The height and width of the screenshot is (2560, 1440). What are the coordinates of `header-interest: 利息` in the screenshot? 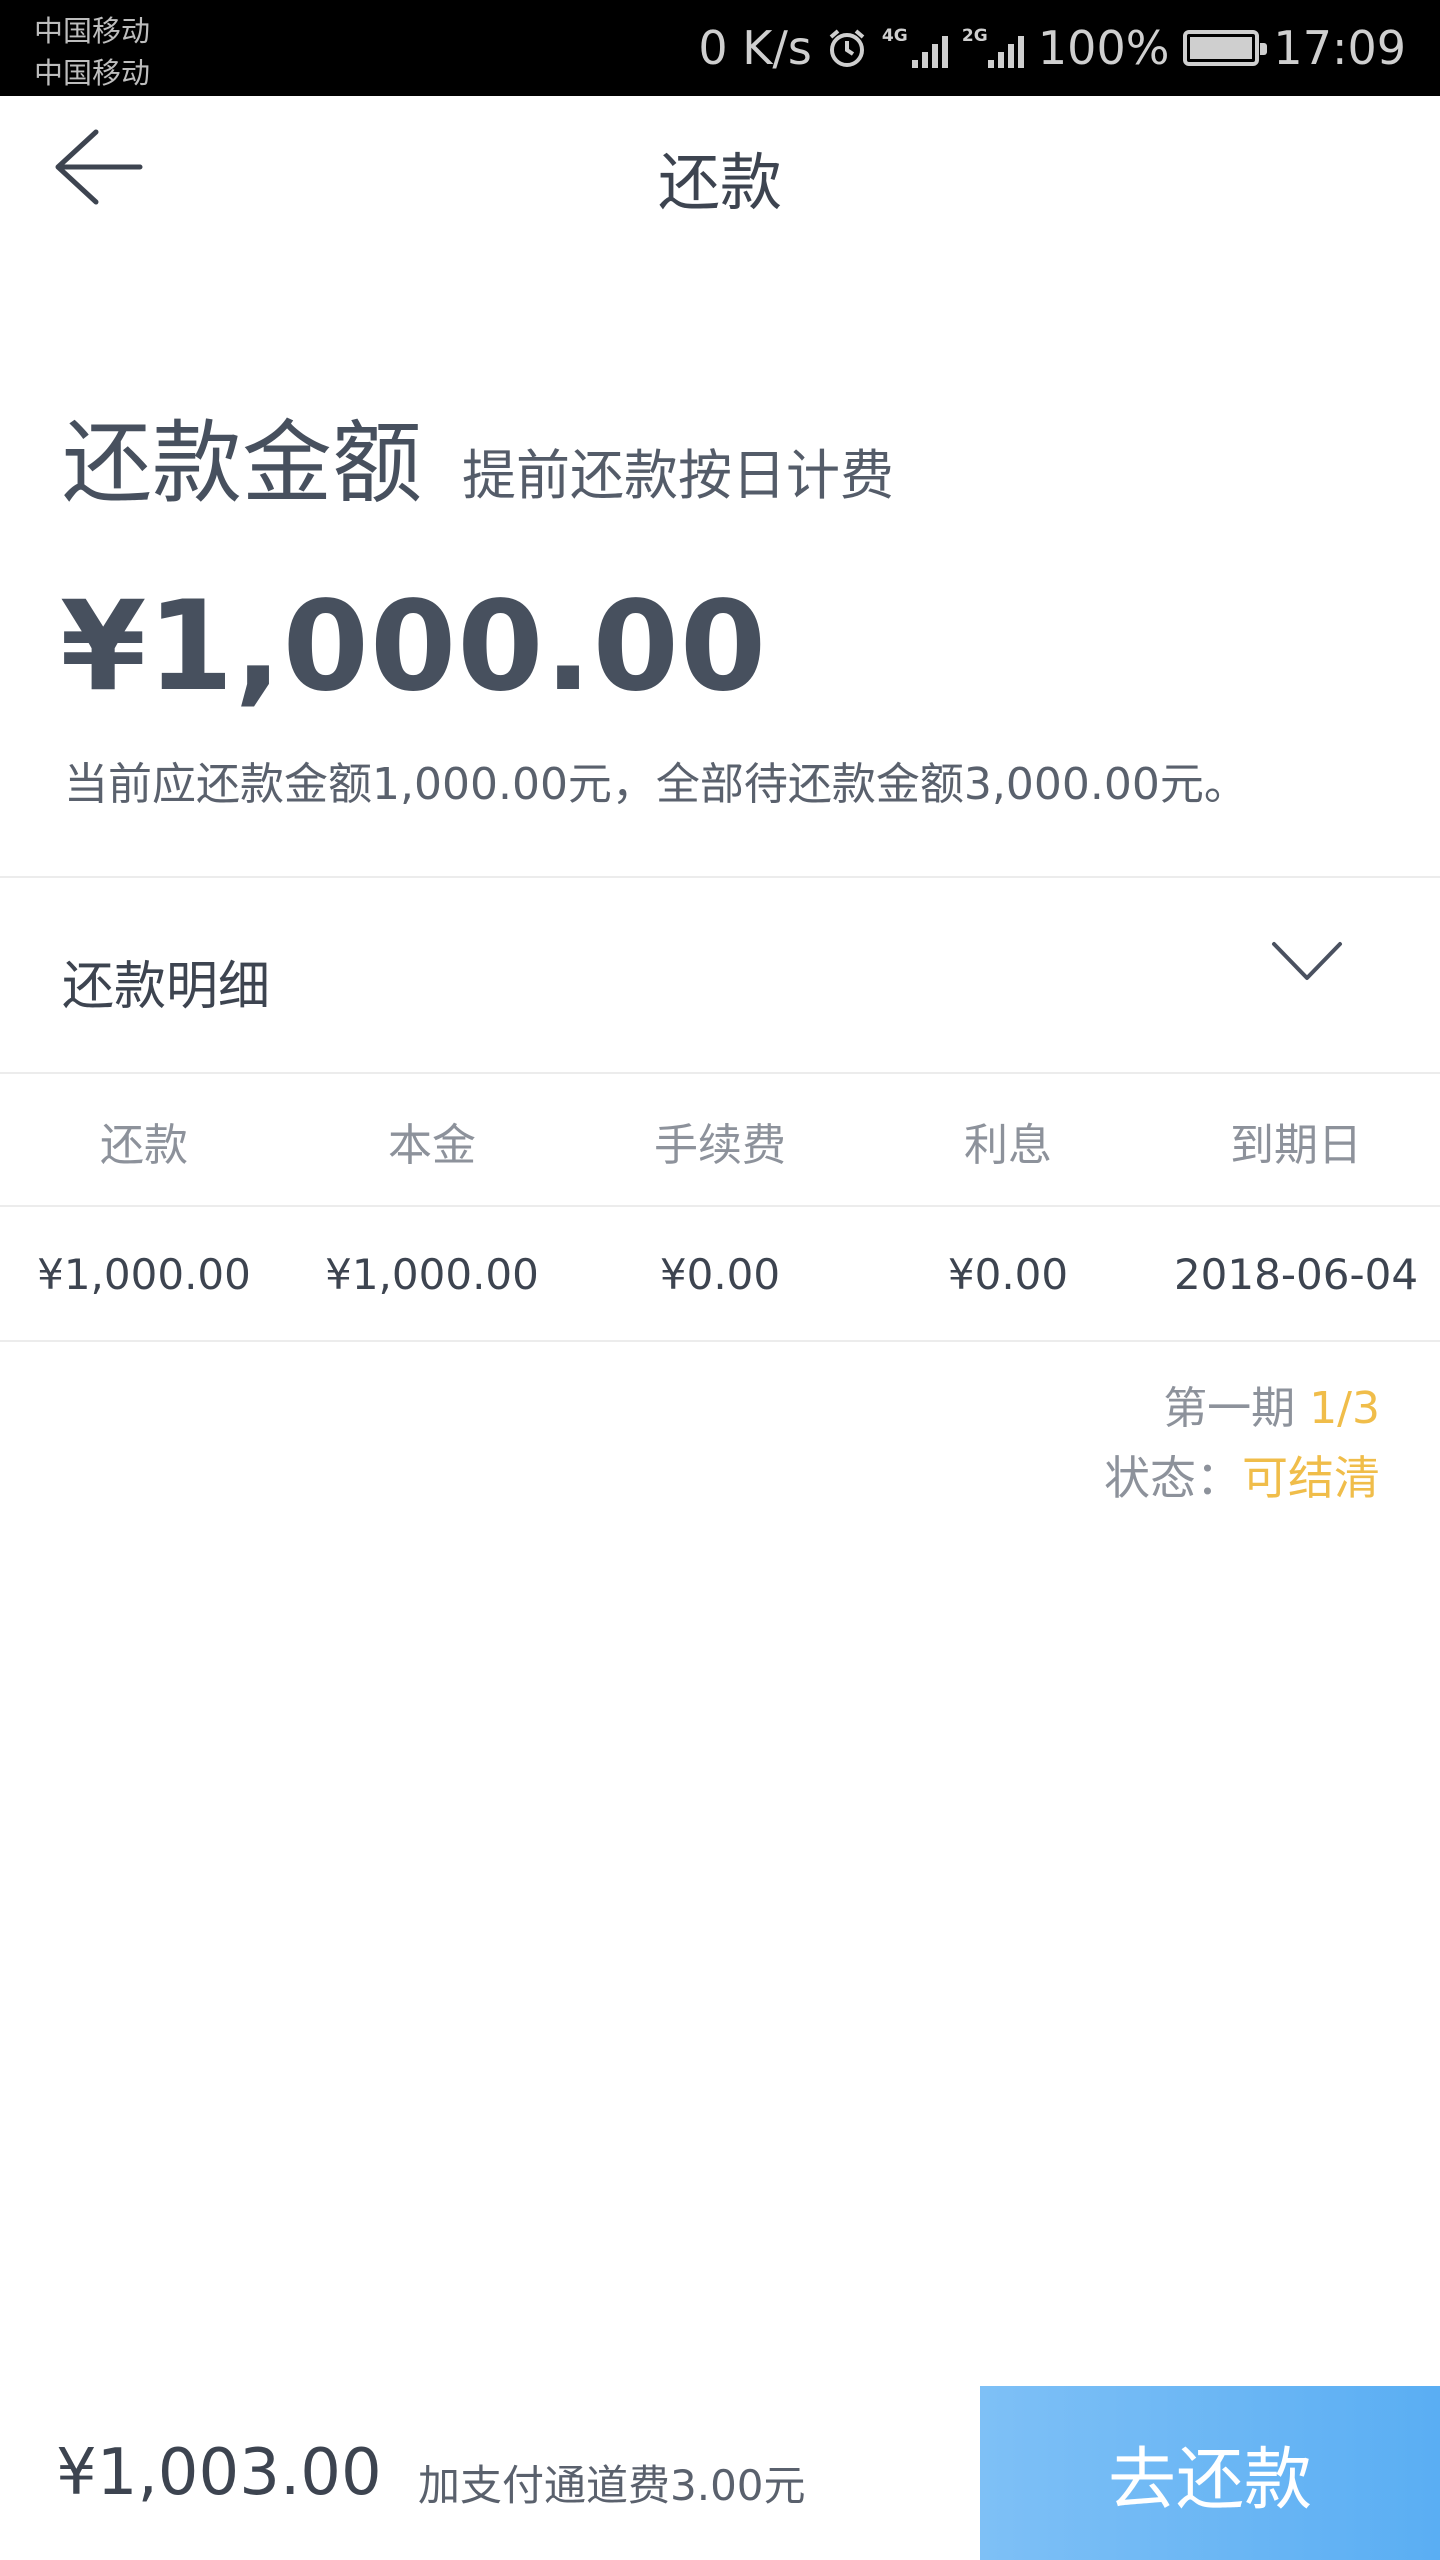 It's located at (1008, 1145).